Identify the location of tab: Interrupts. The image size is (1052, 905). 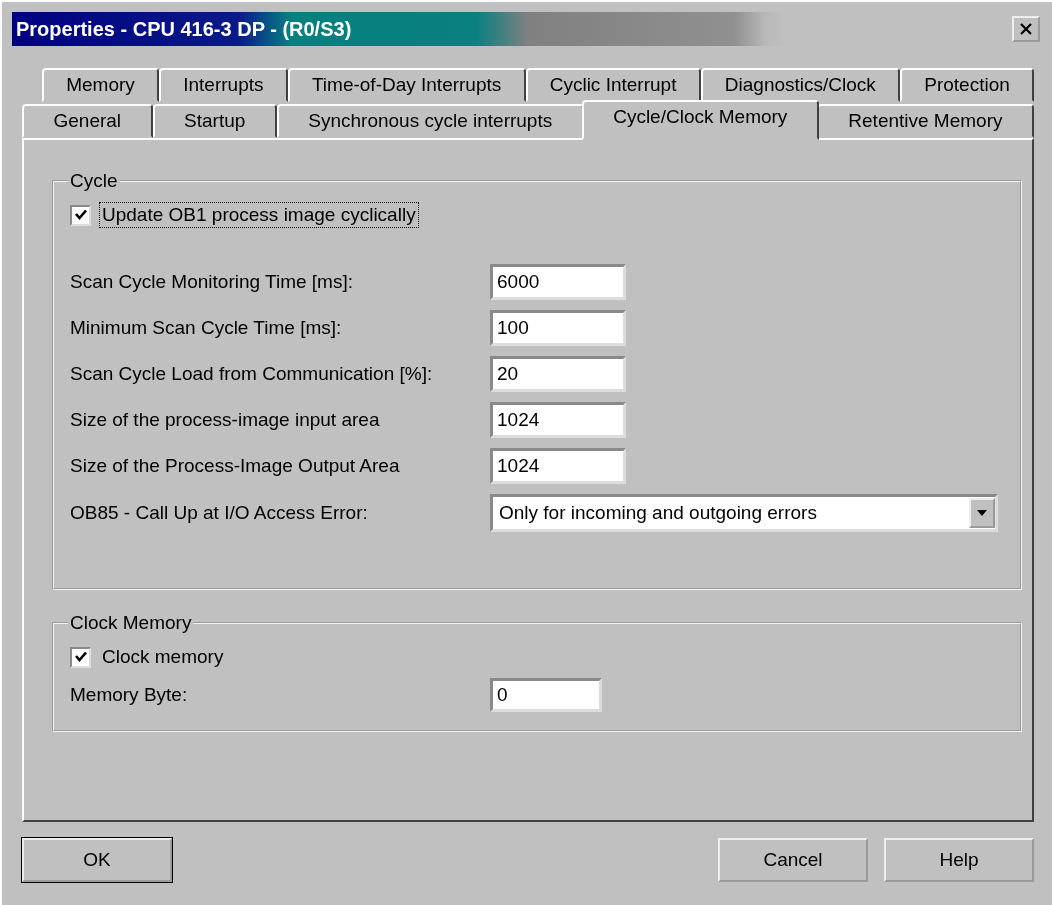
(223, 85).